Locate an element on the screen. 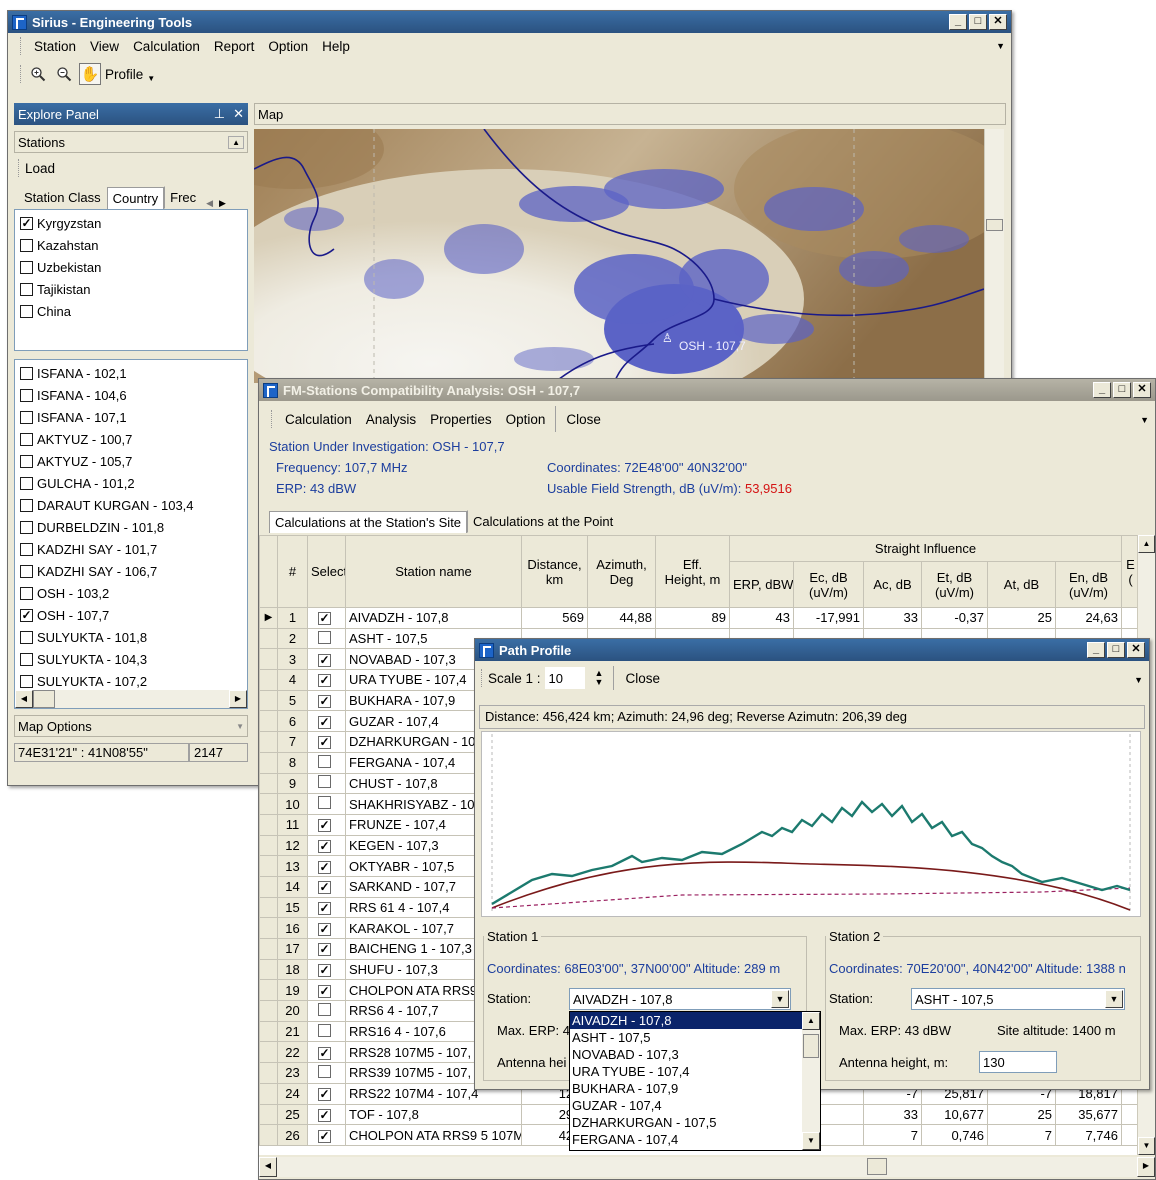 This screenshot has width=1156, height=1180. map-canvas: ♙ OSH - 107,7 is located at coordinates (619, 256).